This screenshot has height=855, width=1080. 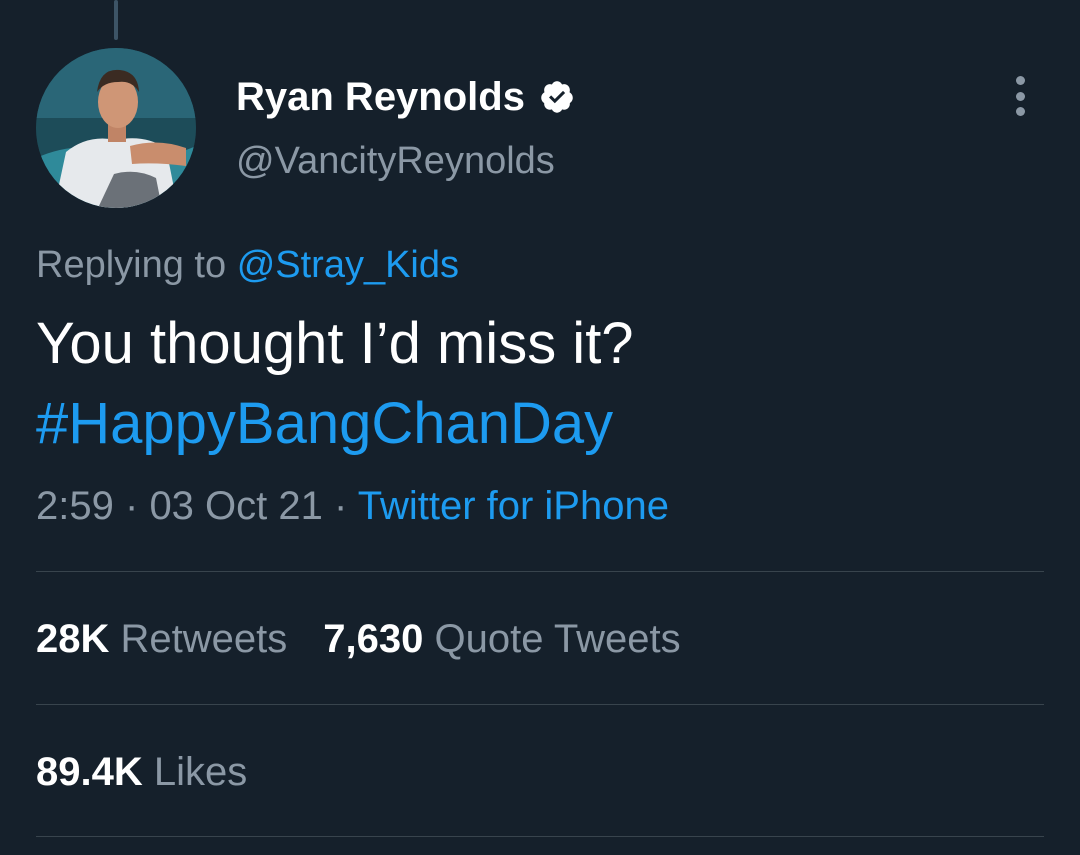 What do you see at coordinates (352, 506) in the screenshot?
I see `tweet-metadata: 2:59 · 03 Oct 21 · Twitter for iPhone` at bounding box center [352, 506].